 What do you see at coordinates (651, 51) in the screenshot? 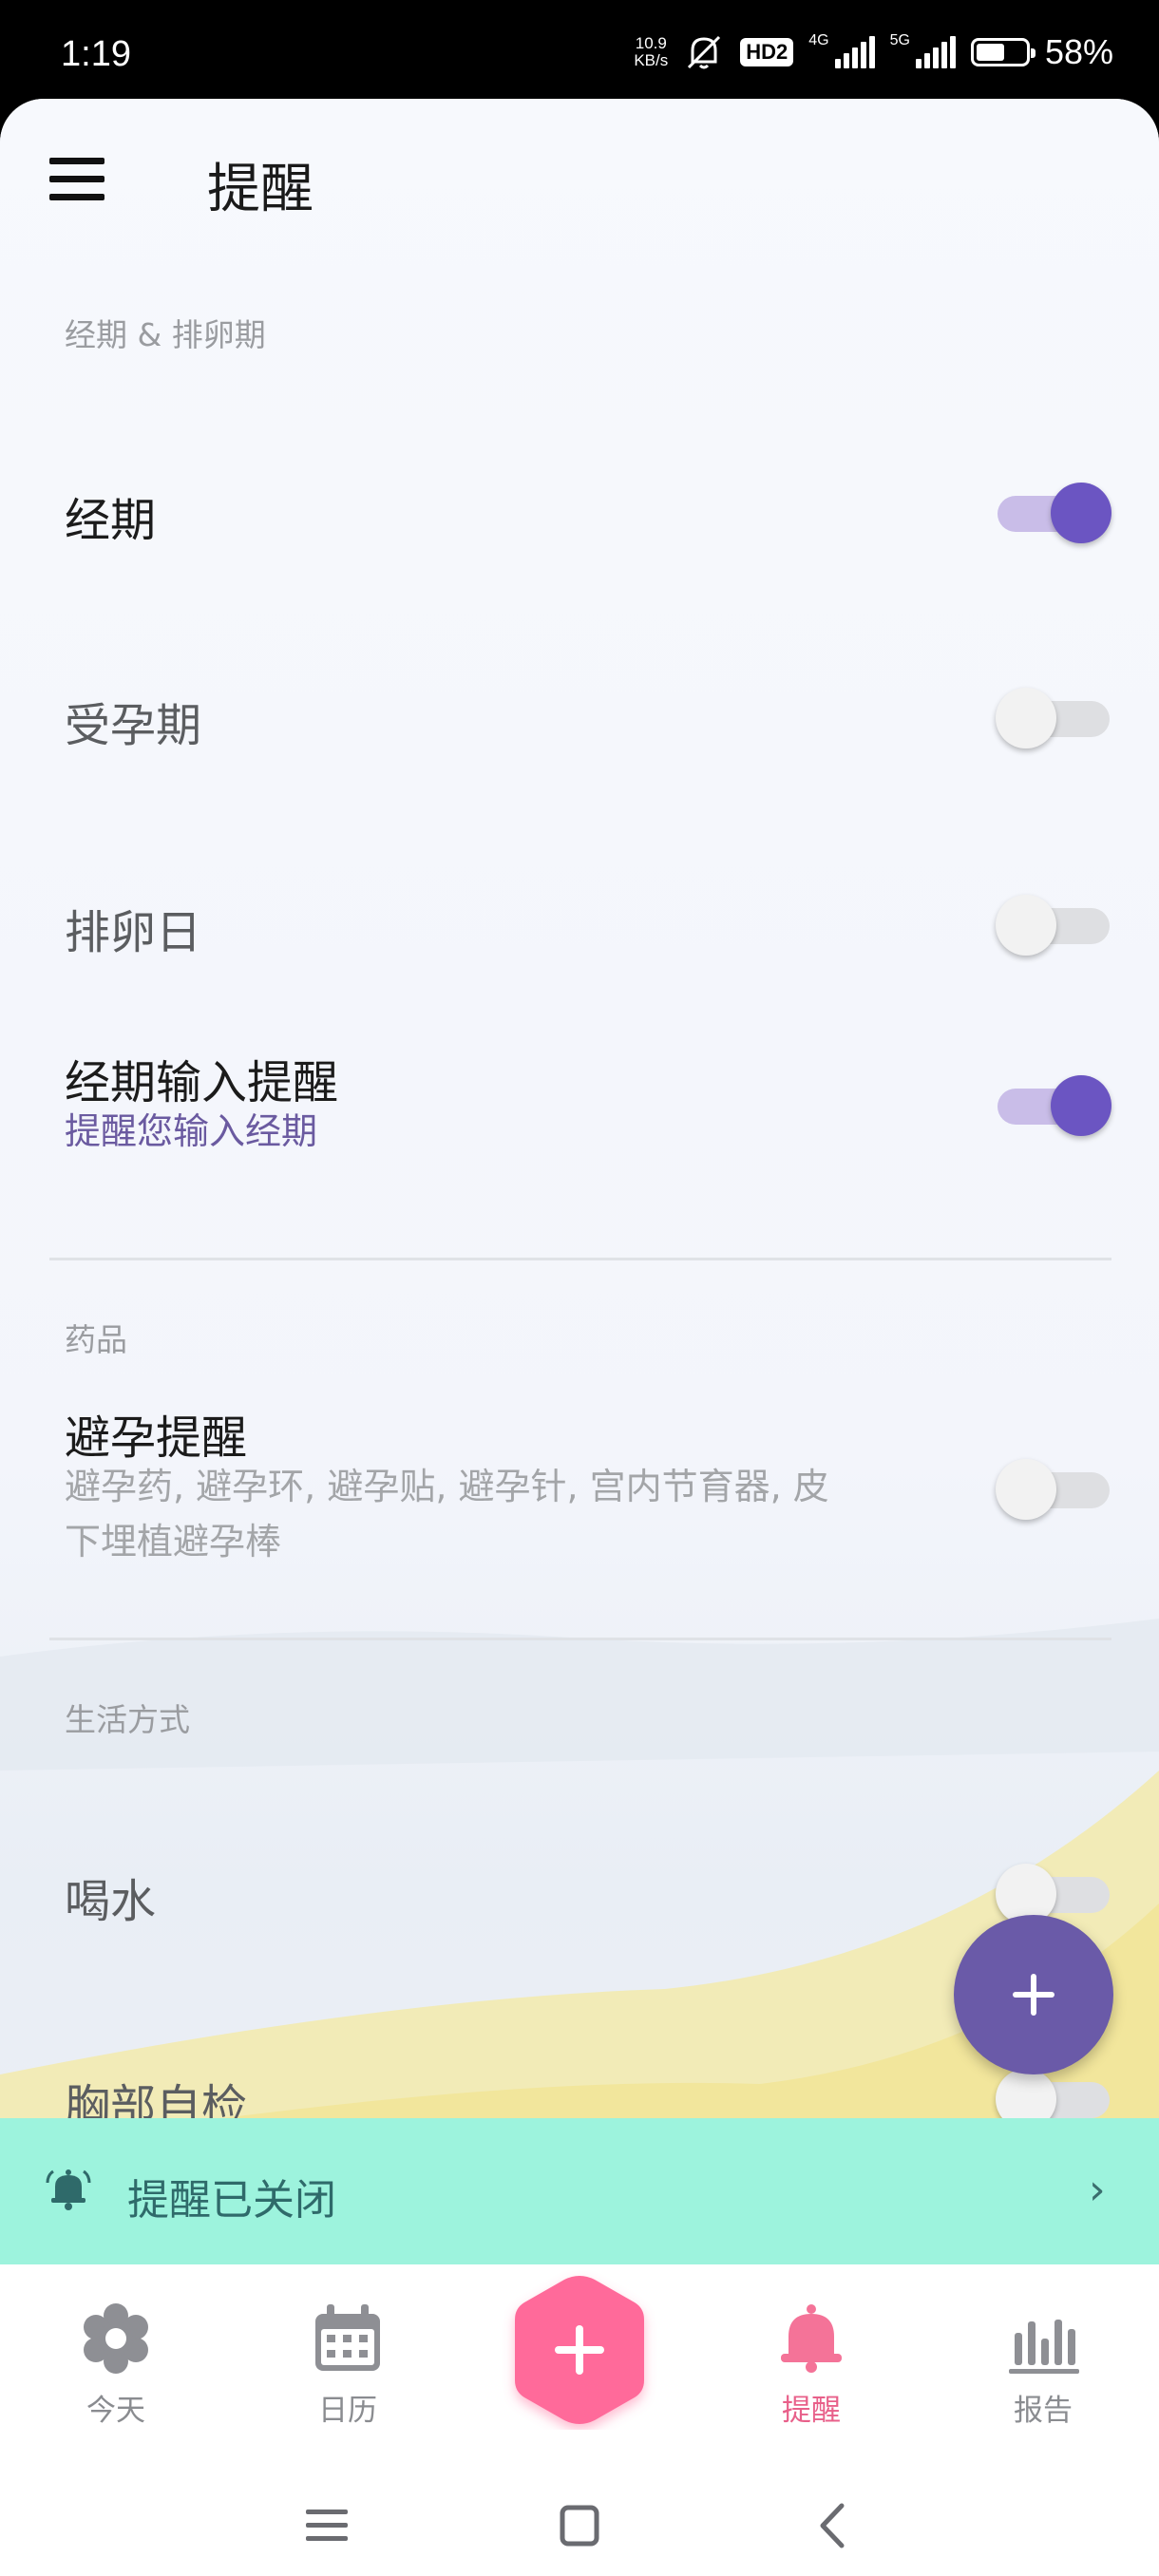
I see `network-speed: 10.9 KB/s` at bounding box center [651, 51].